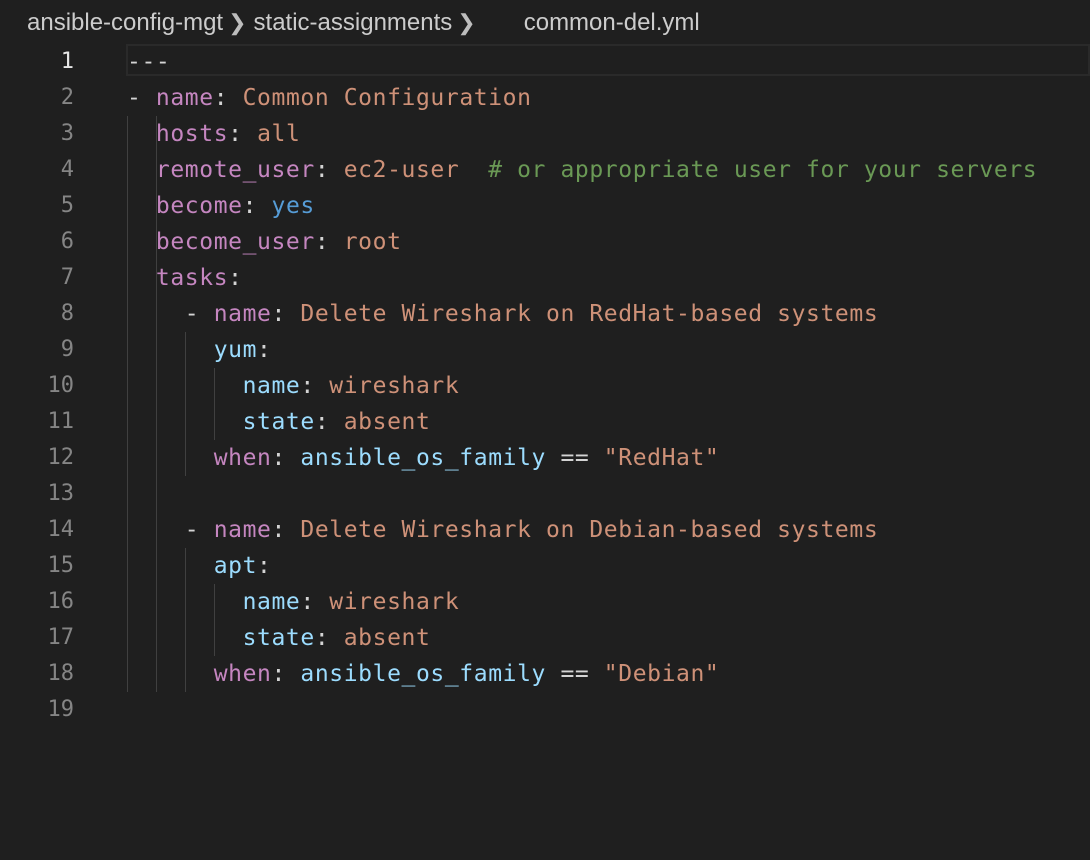 The height and width of the screenshot is (860, 1090). What do you see at coordinates (192, 278) in the screenshot?
I see `code-token: tasks` at bounding box center [192, 278].